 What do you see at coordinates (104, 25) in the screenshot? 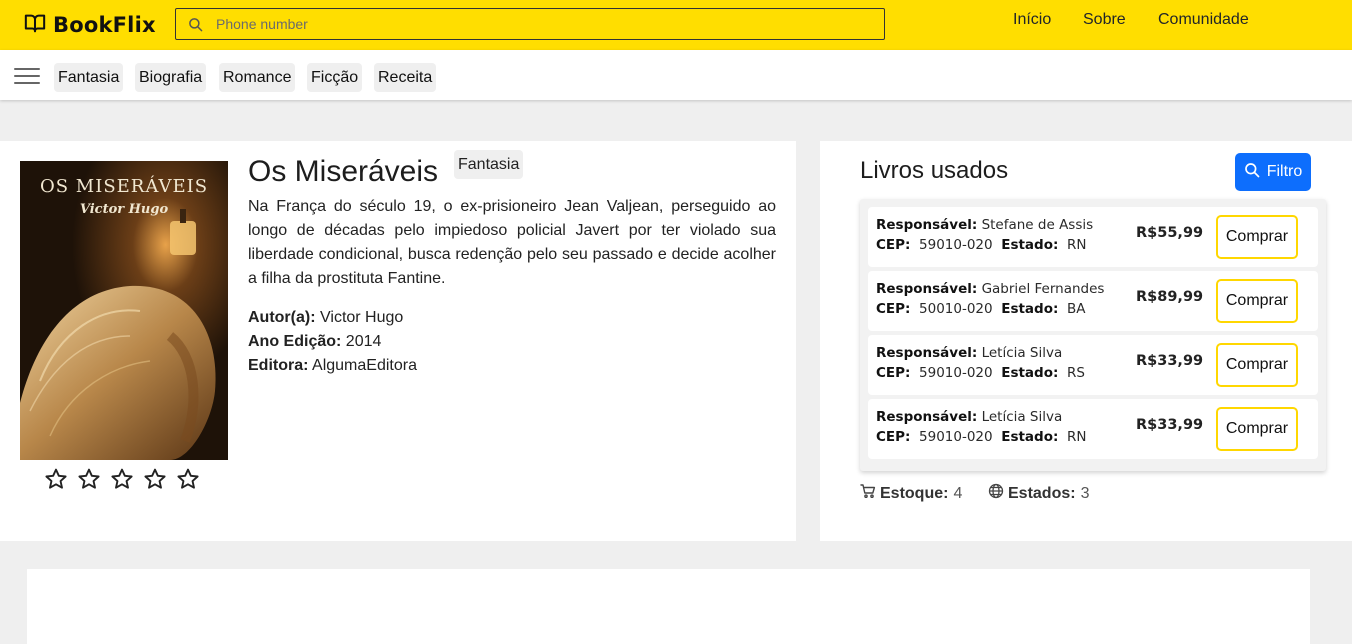
I see `app-name: BookFlix` at bounding box center [104, 25].